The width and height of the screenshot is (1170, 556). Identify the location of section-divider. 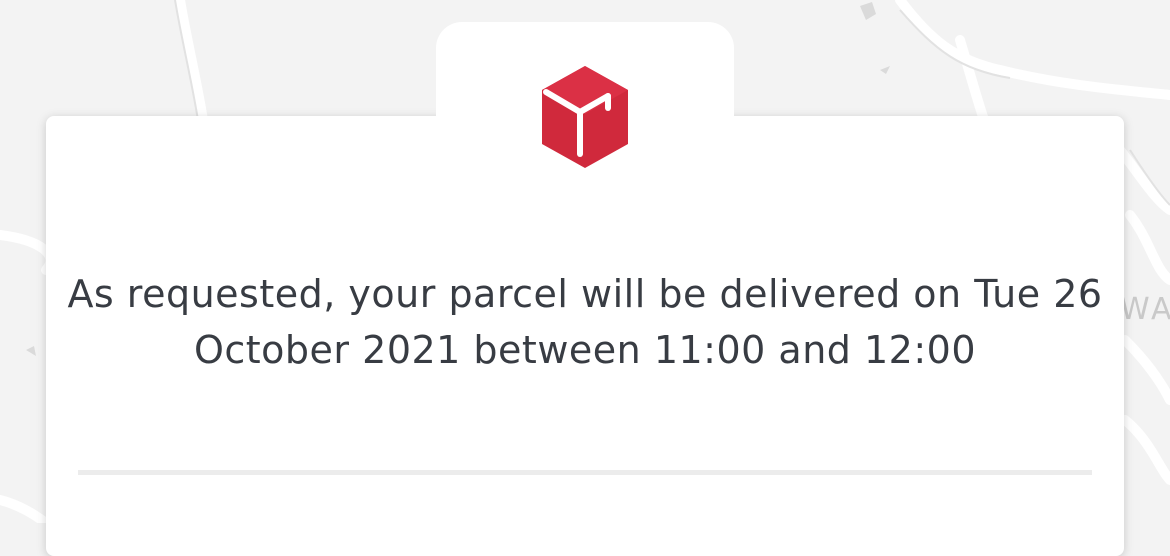
(585, 472).